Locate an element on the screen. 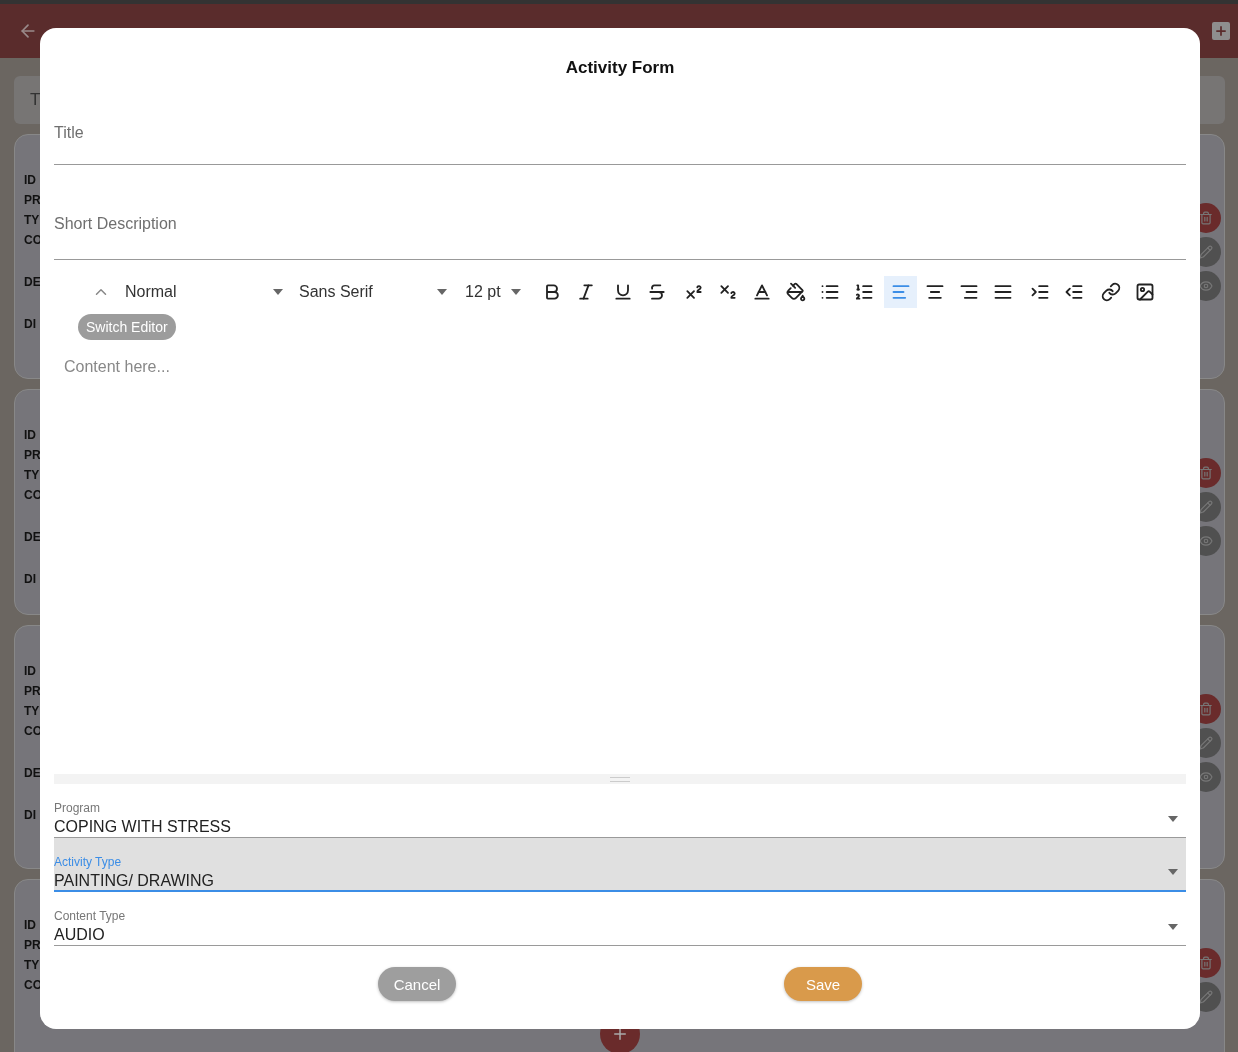  align-left-icon is located at coordinates (900, 292).